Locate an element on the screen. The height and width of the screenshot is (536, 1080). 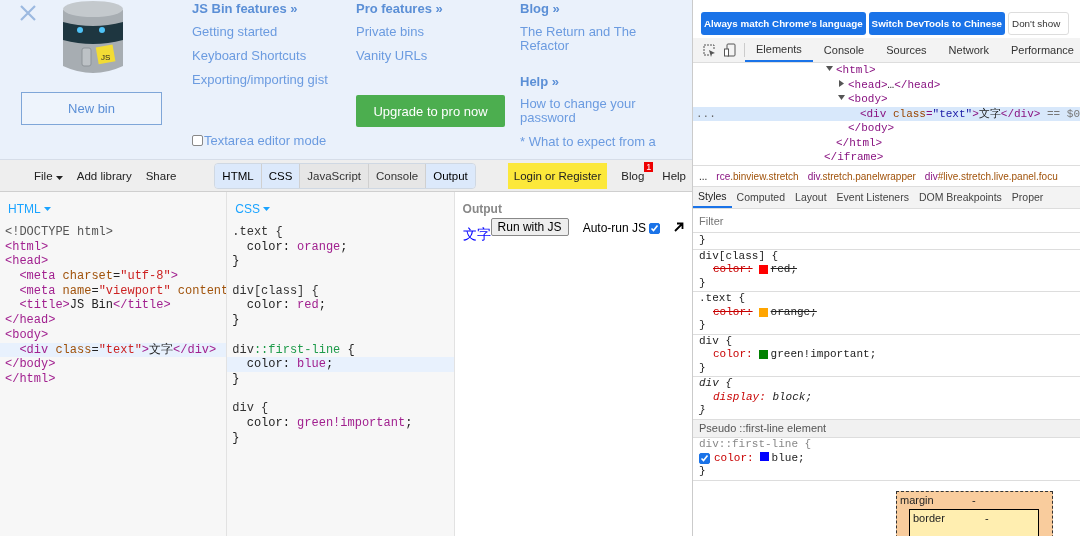
css-declaration: color: red; is located at coordinates (755, 270).